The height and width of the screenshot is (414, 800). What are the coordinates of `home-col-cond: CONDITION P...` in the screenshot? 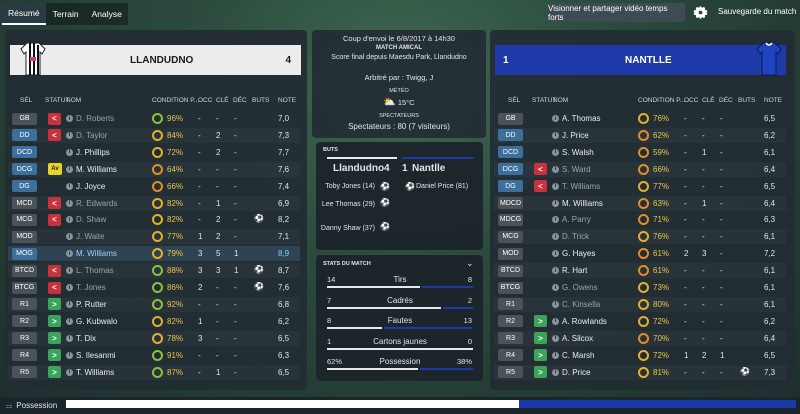 It's located at (175, 100).